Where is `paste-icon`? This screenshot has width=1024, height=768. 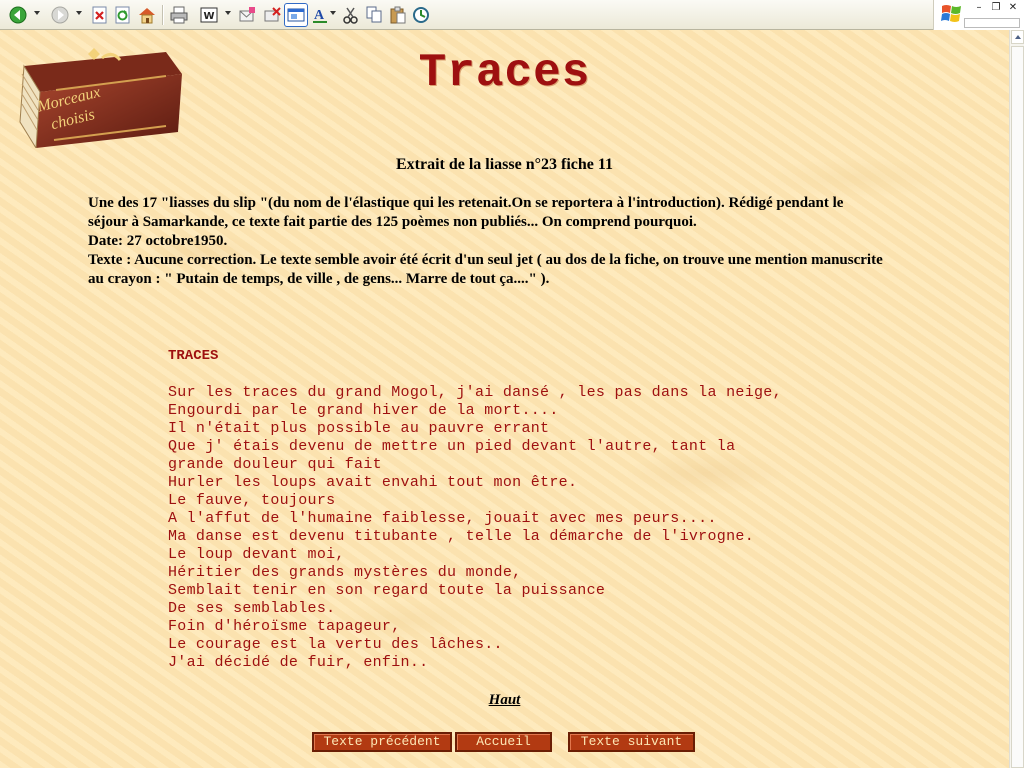
paste-icon is located at coordinates (398, 15).